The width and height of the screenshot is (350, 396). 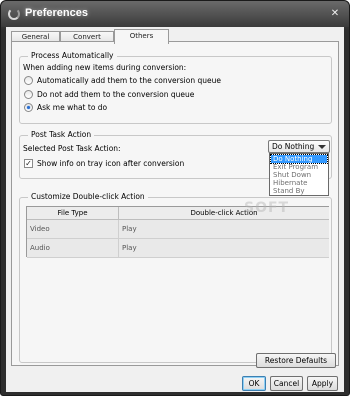 I want to click on app-icon, so click(x=14, y=14).